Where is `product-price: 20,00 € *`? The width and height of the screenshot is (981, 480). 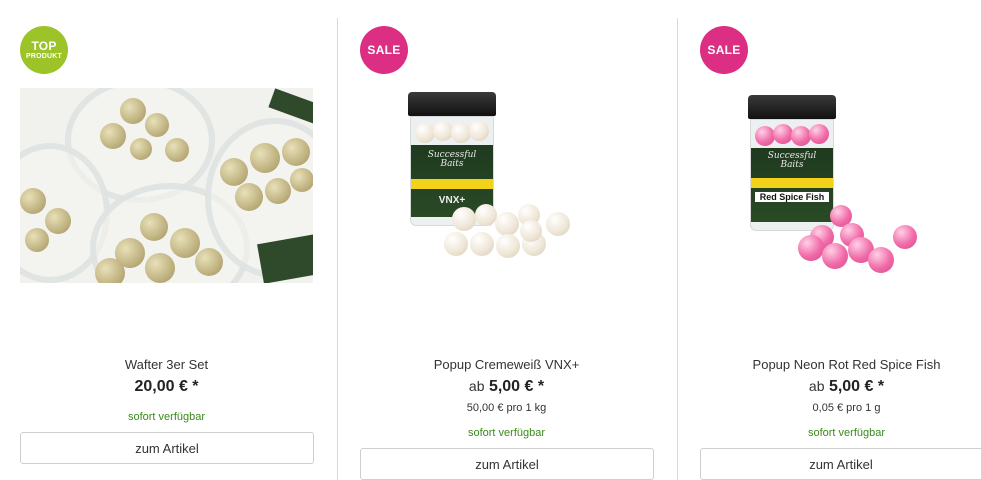
product-price: 20,00 € * is located at coordinates (166, 386).